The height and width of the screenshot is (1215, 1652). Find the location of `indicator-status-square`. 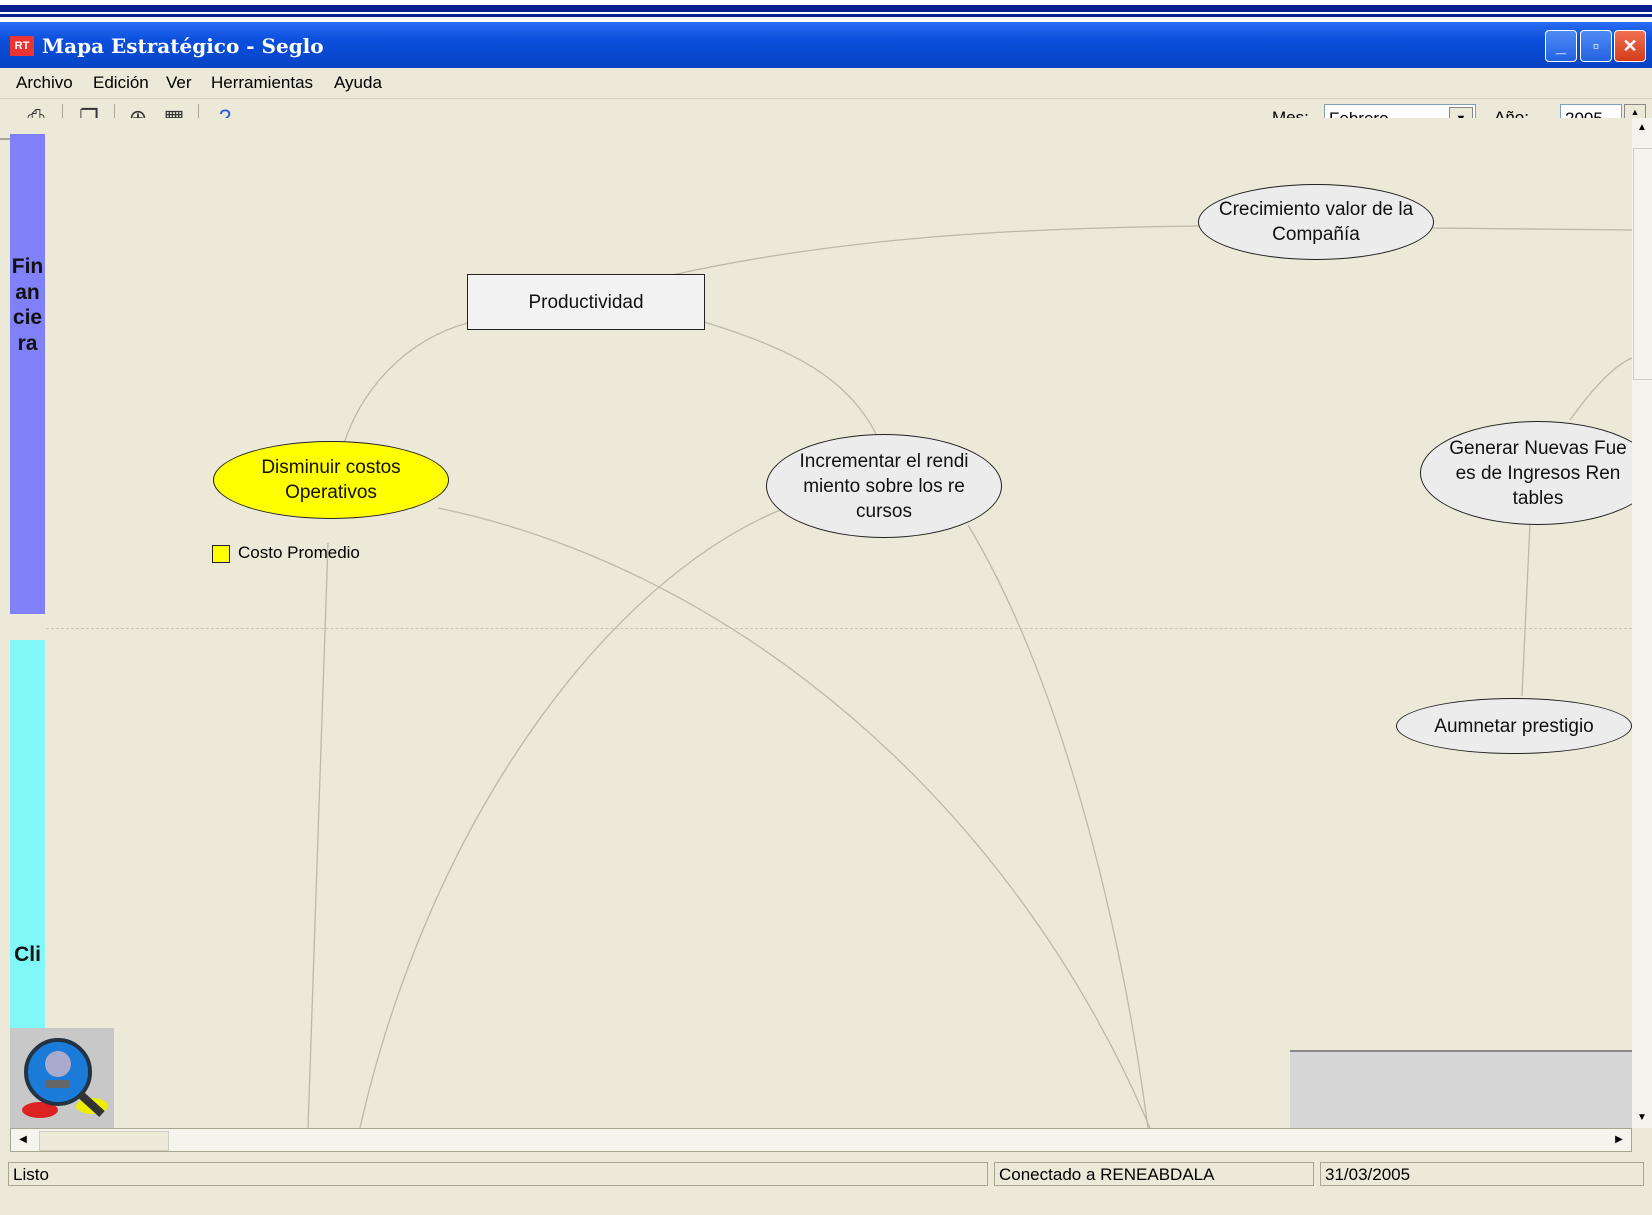

indicator-status-square is located at coordinates (221, 554).